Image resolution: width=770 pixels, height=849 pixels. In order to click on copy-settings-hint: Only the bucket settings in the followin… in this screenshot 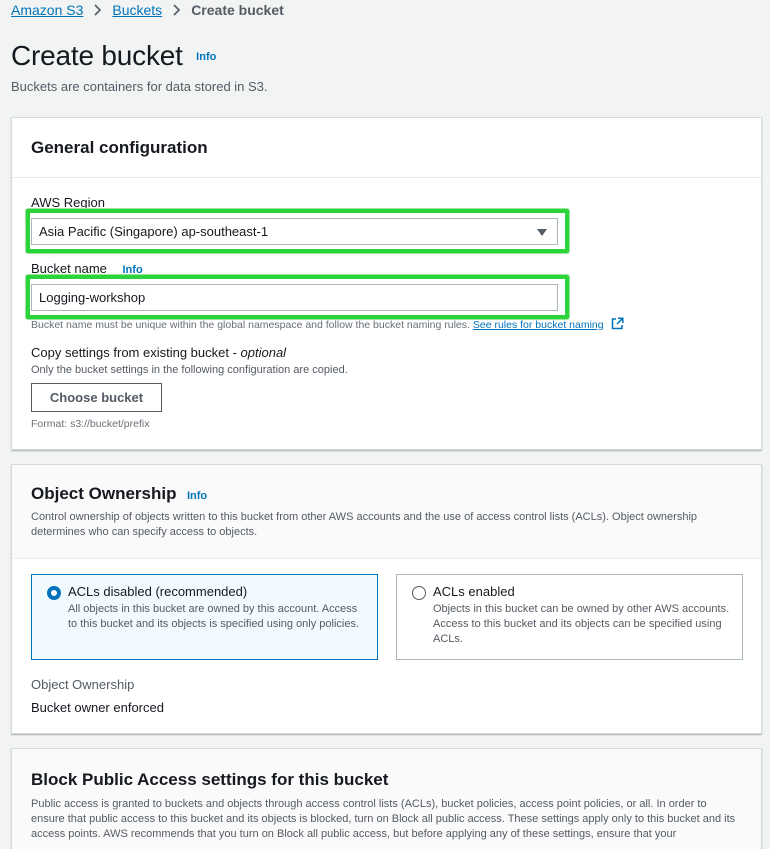, I will do `click(189, 370)`.